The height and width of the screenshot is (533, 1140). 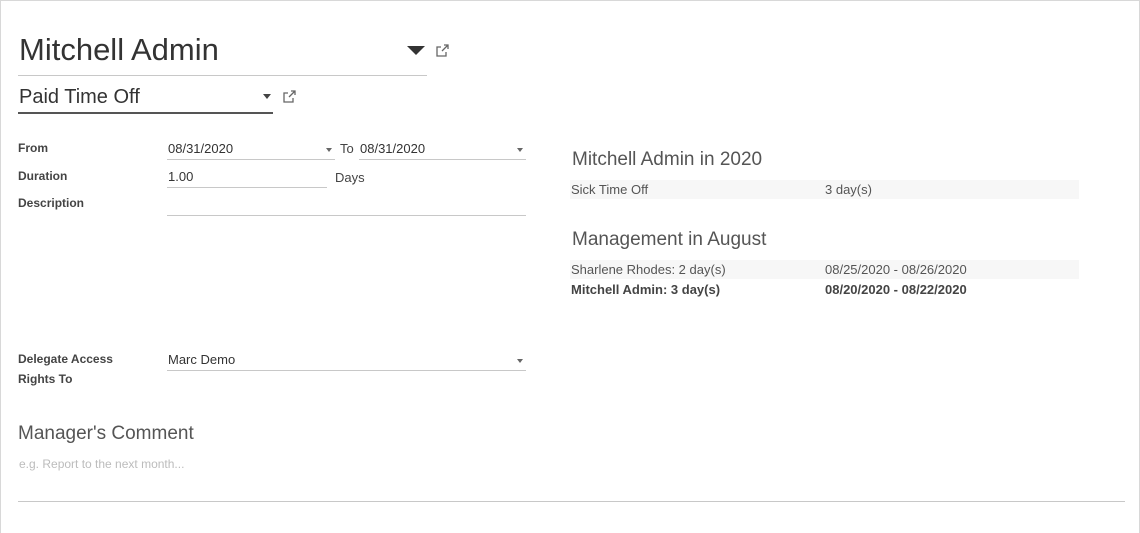 I want to click on leave-type-dropdown-caret-icon, so click(x=267, y=96).